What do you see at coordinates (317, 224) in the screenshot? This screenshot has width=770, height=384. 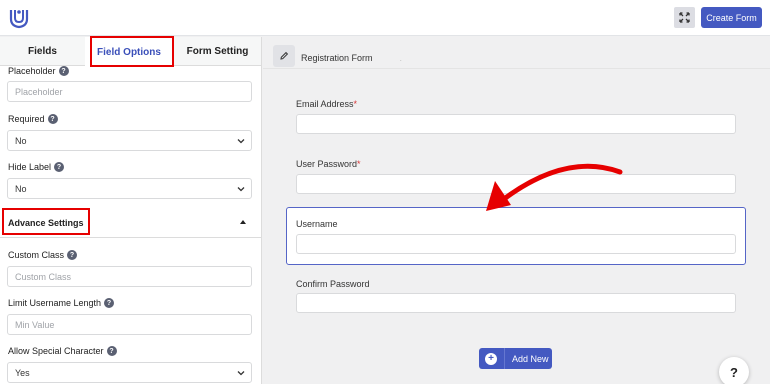 I see `username-field-label: Username` at bounding box center [317, 224].